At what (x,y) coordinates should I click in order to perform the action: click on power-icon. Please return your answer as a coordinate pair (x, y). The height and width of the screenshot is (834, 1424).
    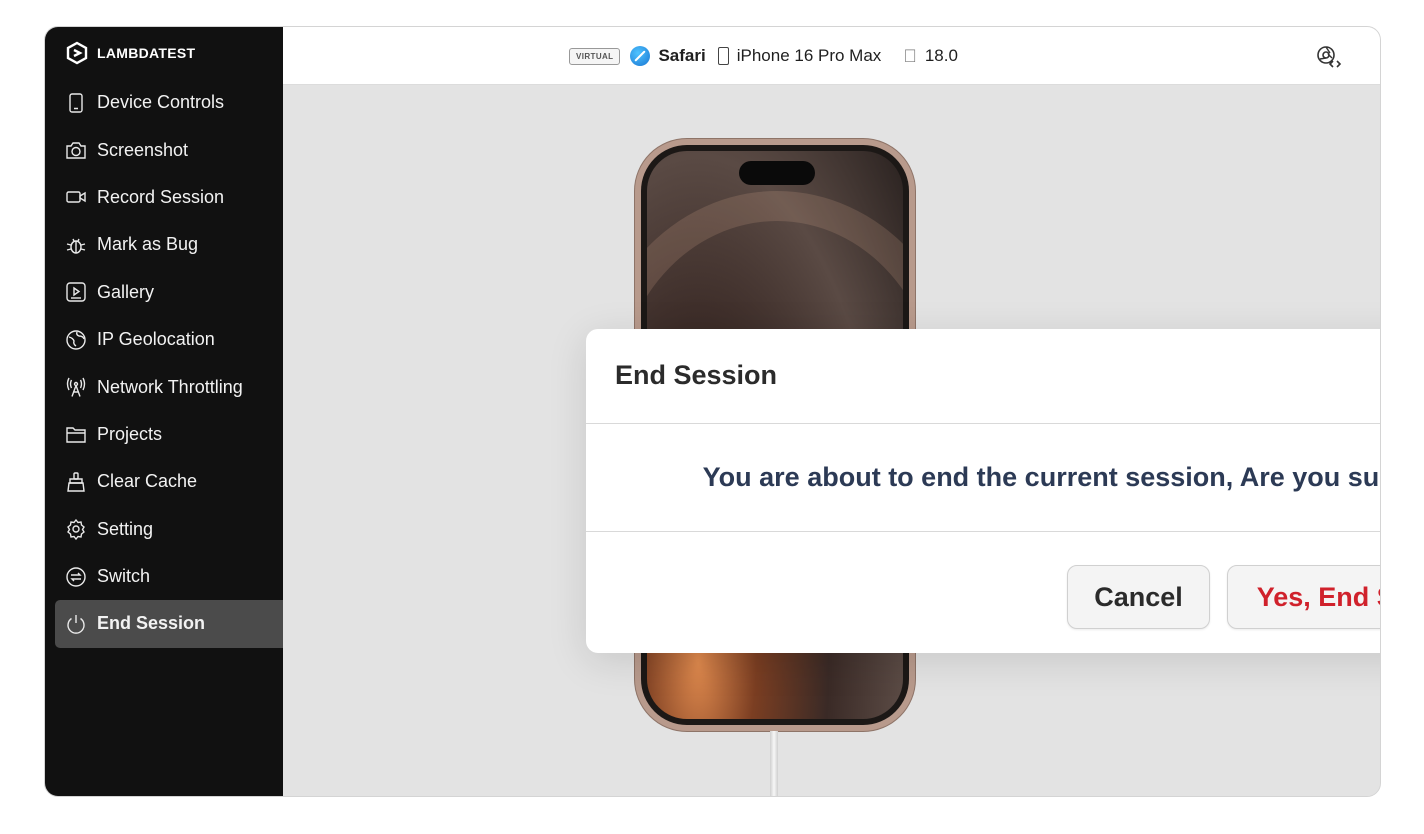
    Looking at the image, I should click on (76, 624).